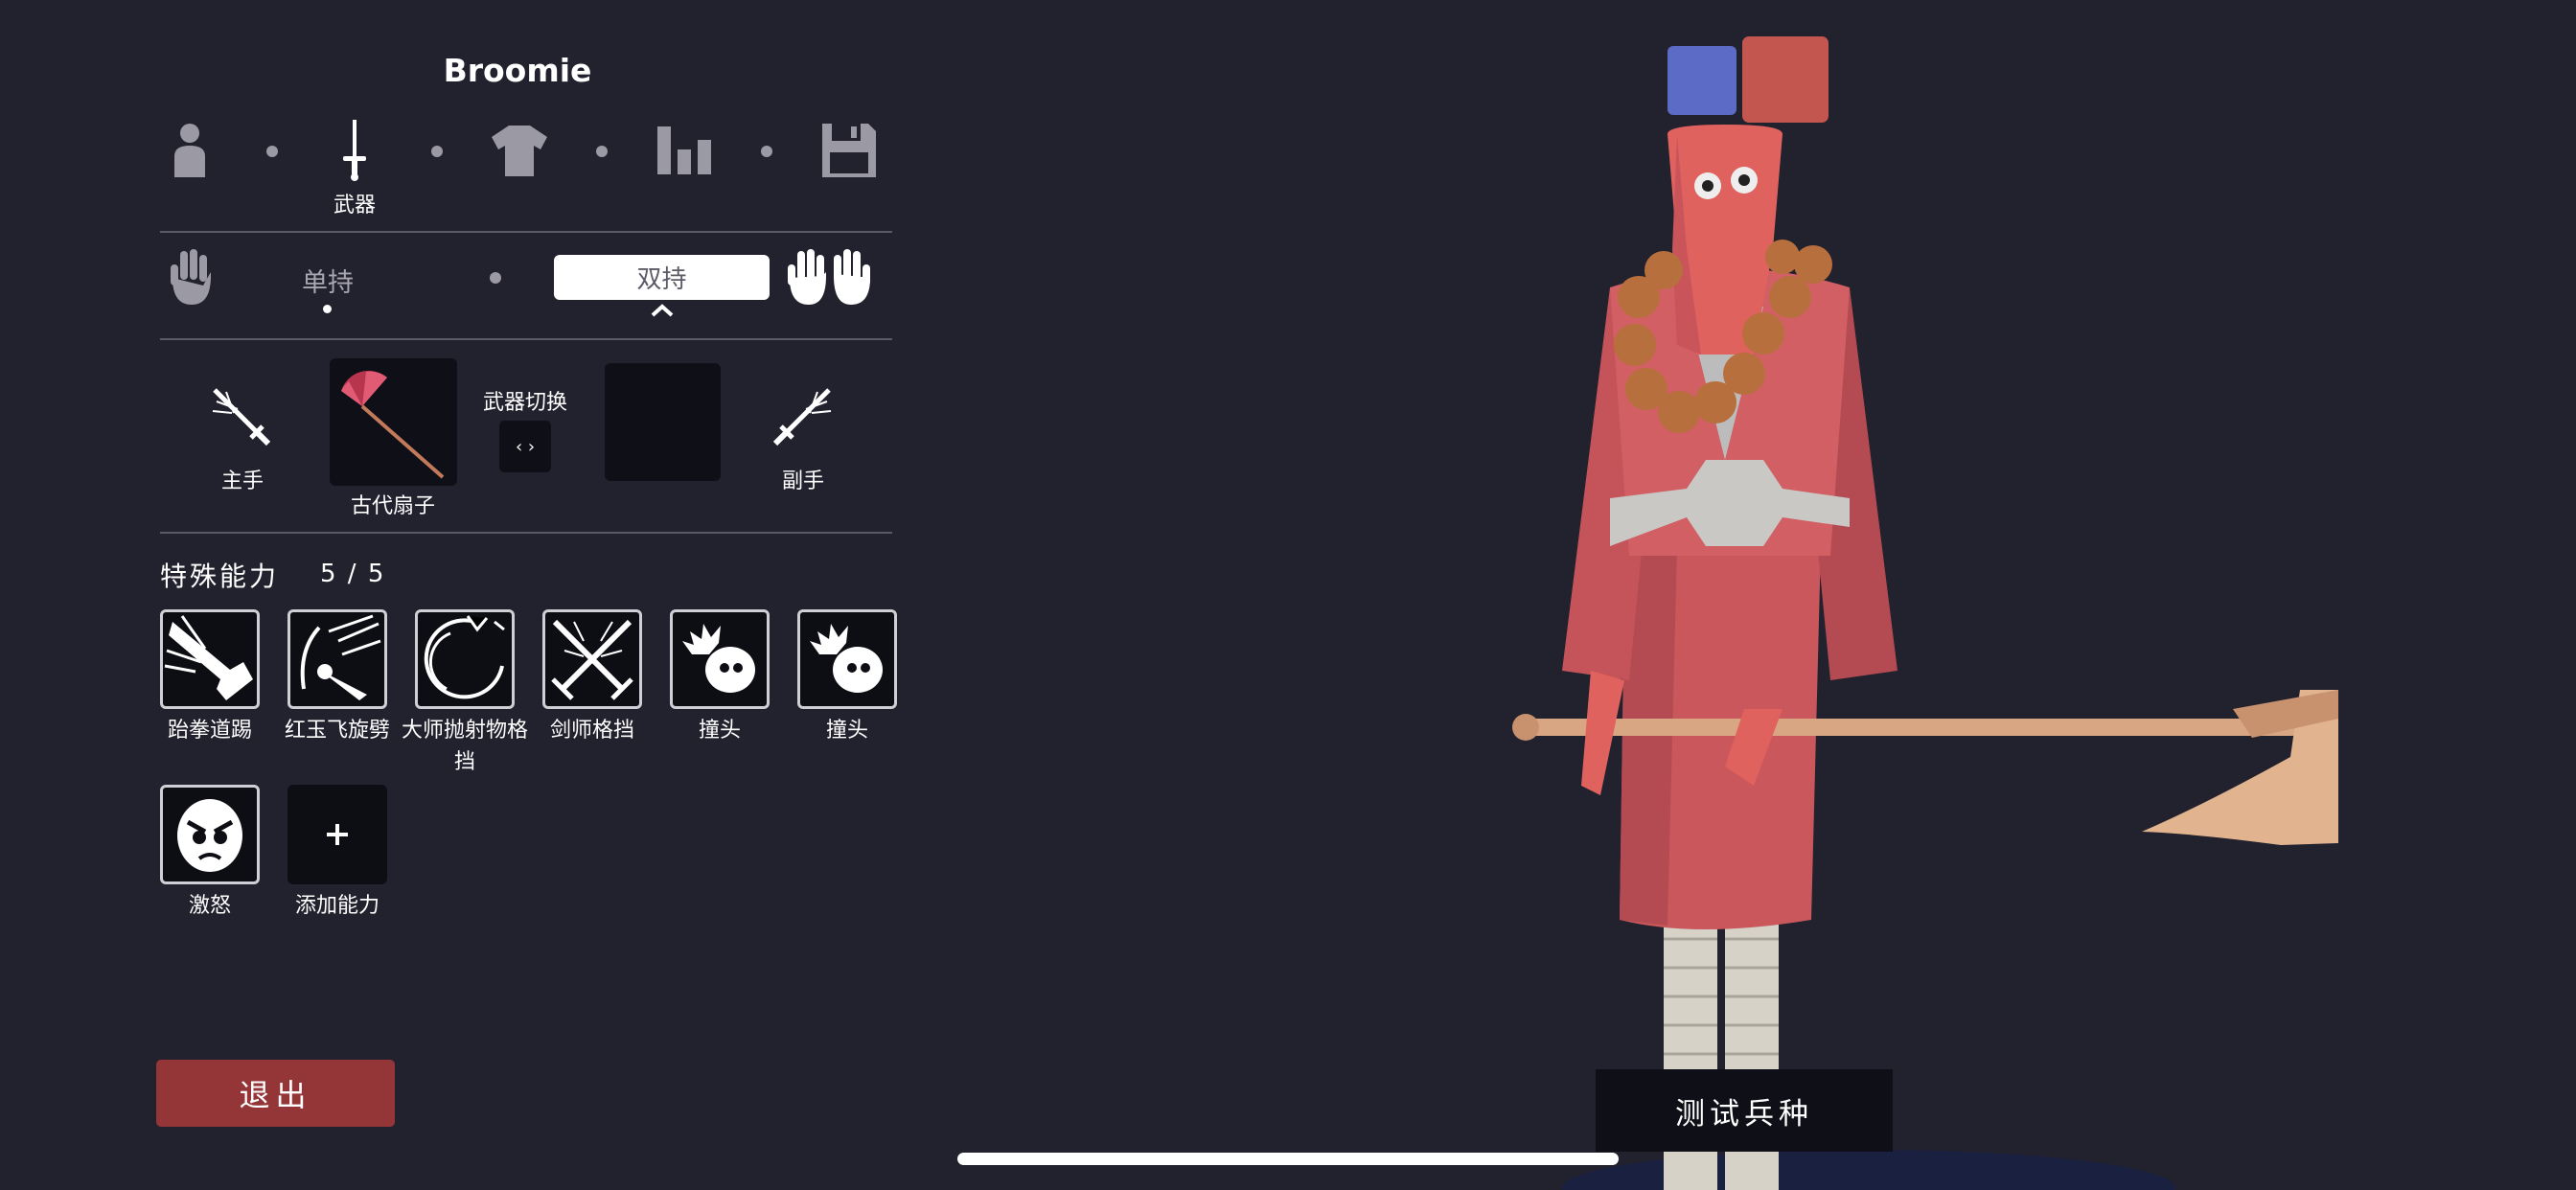  What do you see at coordinates (1744, 1114) in the screenshot?
I see `test-unit-label: 测试兵种` at bounding box center [1744, 1114].